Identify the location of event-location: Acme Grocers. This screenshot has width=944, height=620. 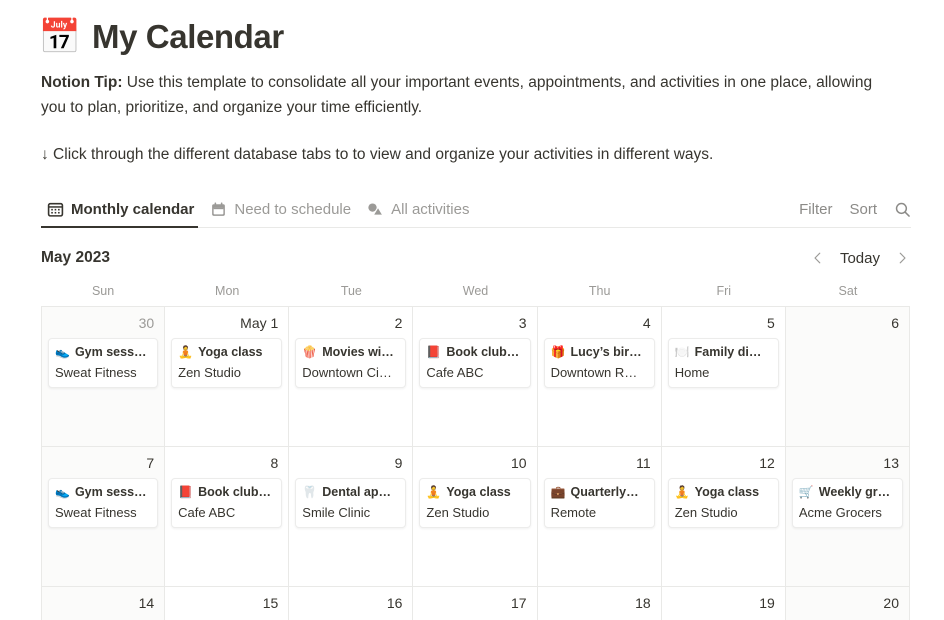
(840, 512).